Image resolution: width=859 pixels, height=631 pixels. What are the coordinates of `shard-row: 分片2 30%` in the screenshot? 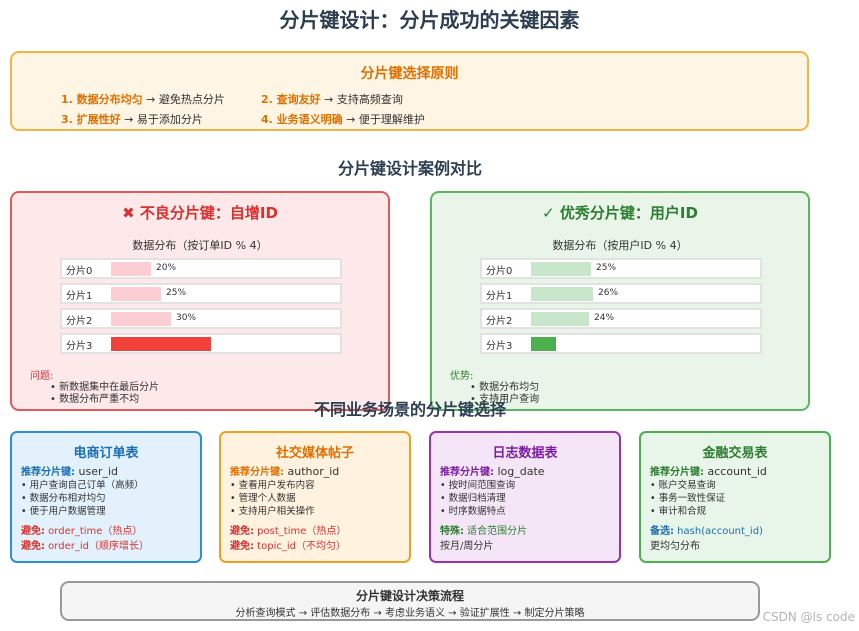 It's located at (201, 318).